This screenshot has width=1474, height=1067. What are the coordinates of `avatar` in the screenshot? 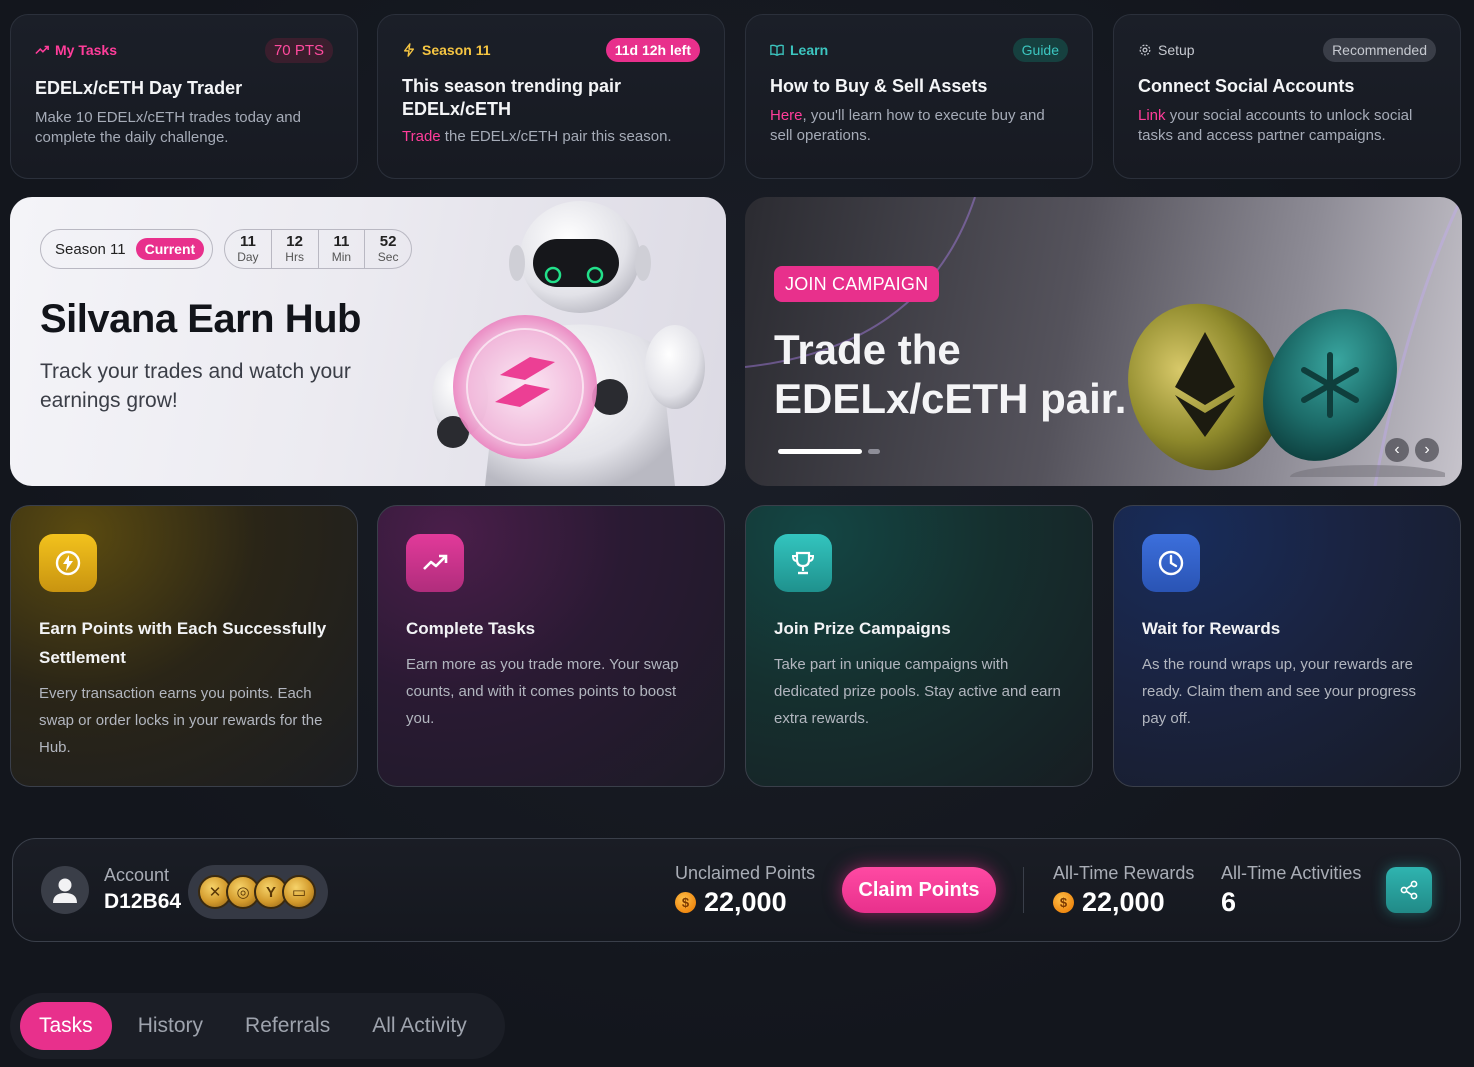 It's located at (65, 890).